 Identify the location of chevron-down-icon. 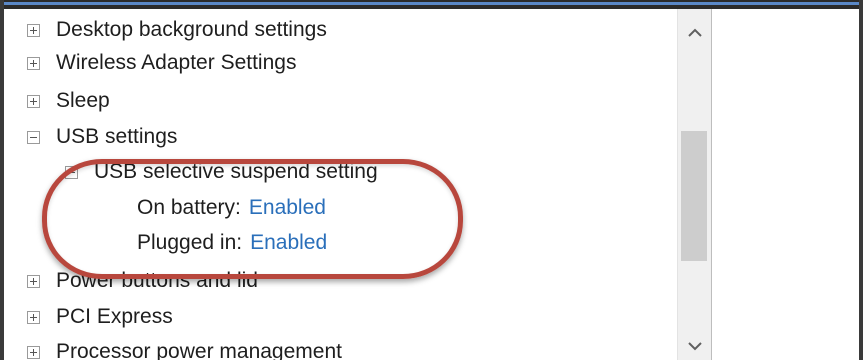
(694, 345).